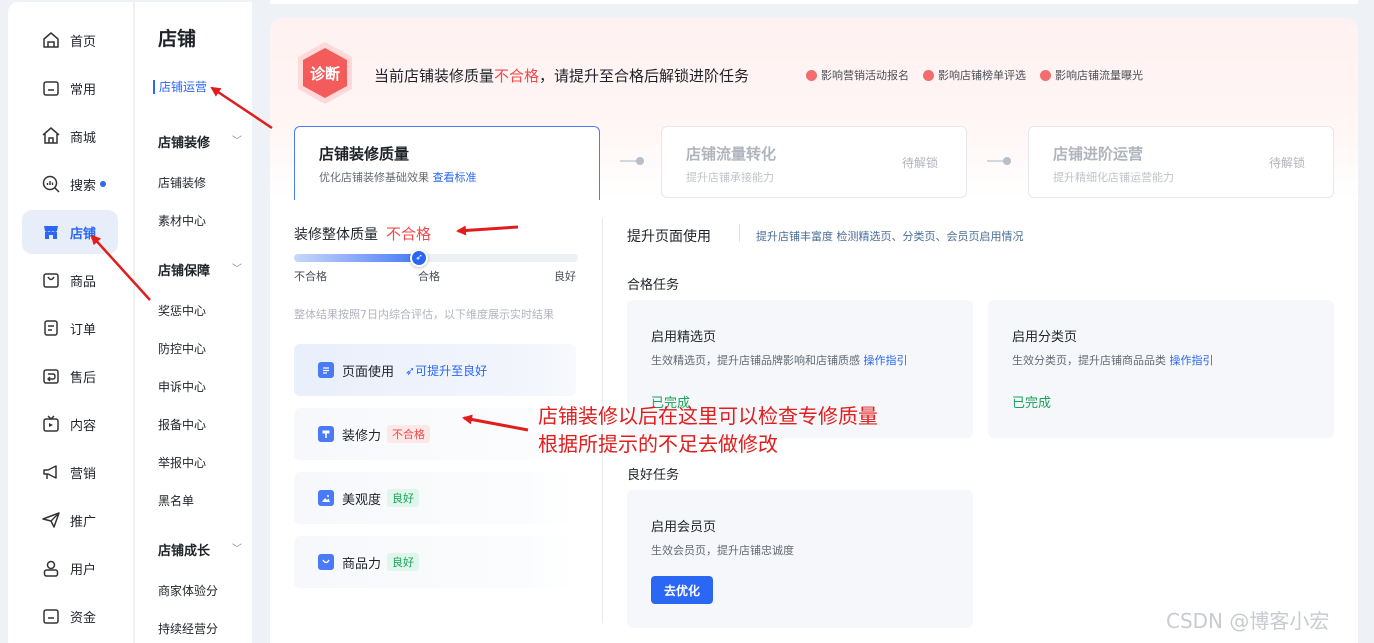 The image size is (1374, 643). What do you see at coordinates (83, 282) in the screenshot?
I see `nav-label: 商品` at bounding box center [83, 282].